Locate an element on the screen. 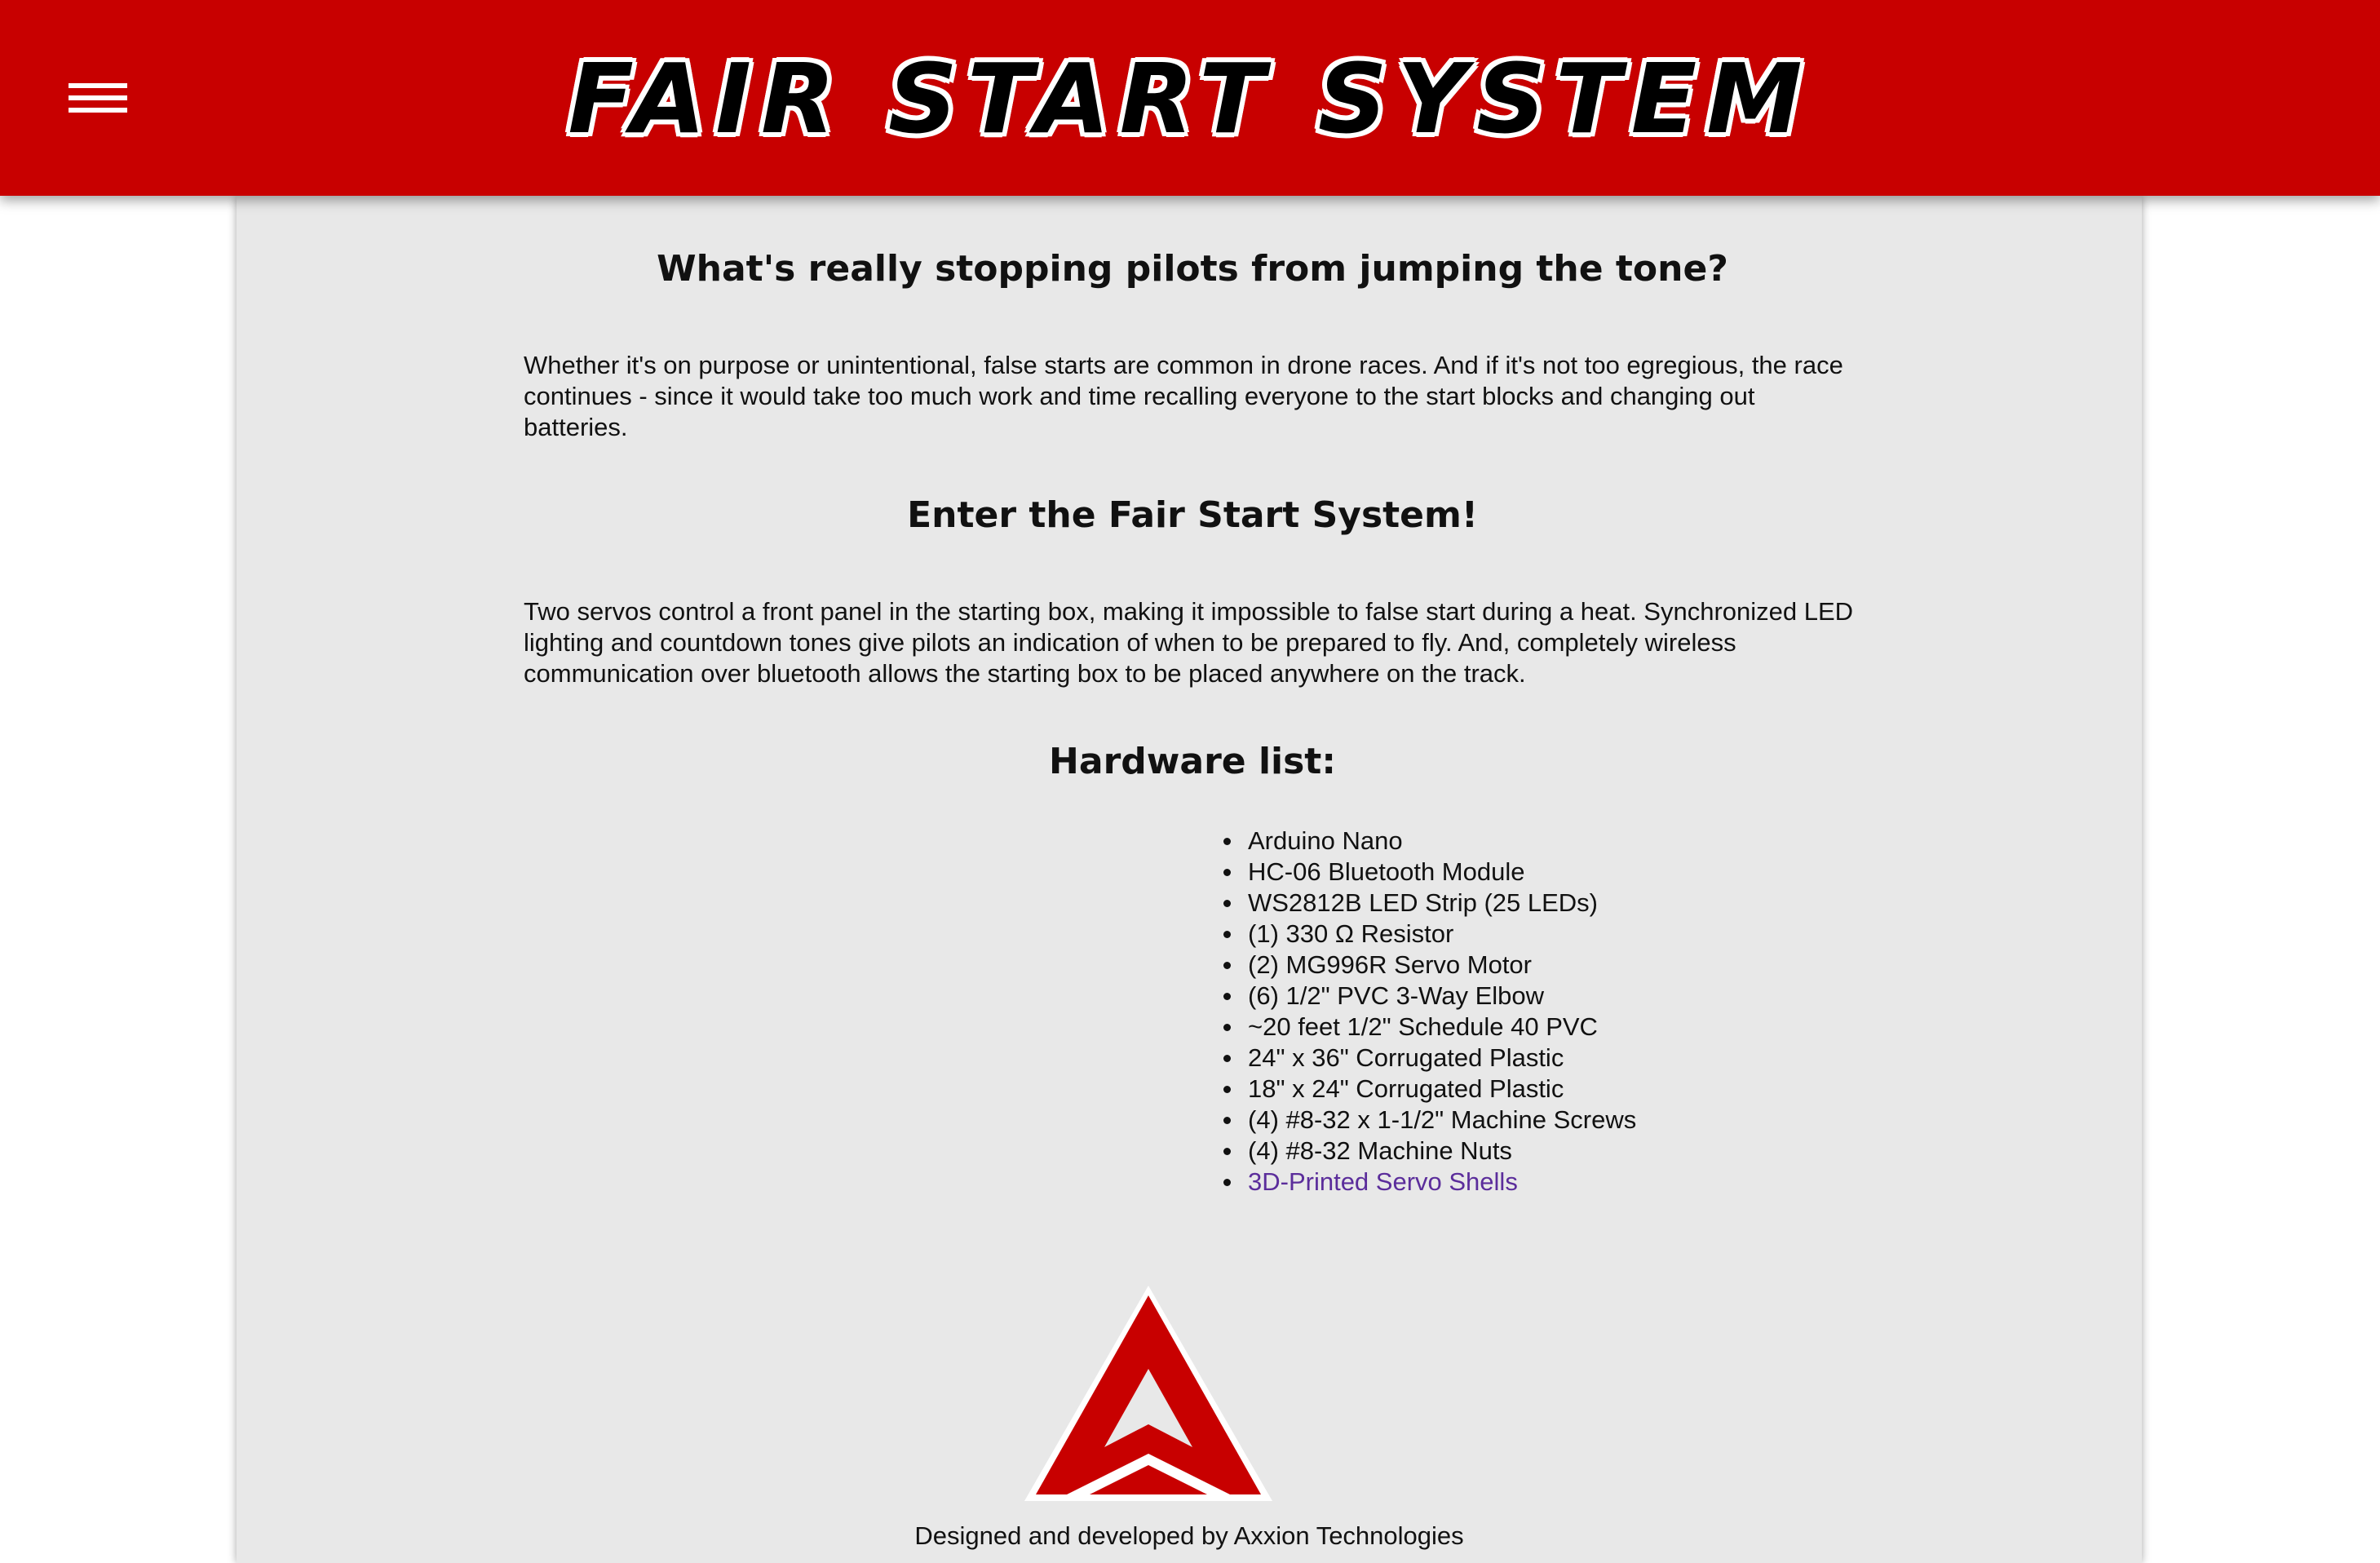  site-title: FAIR START SYSTEM is located at coordinates (1190, 98).